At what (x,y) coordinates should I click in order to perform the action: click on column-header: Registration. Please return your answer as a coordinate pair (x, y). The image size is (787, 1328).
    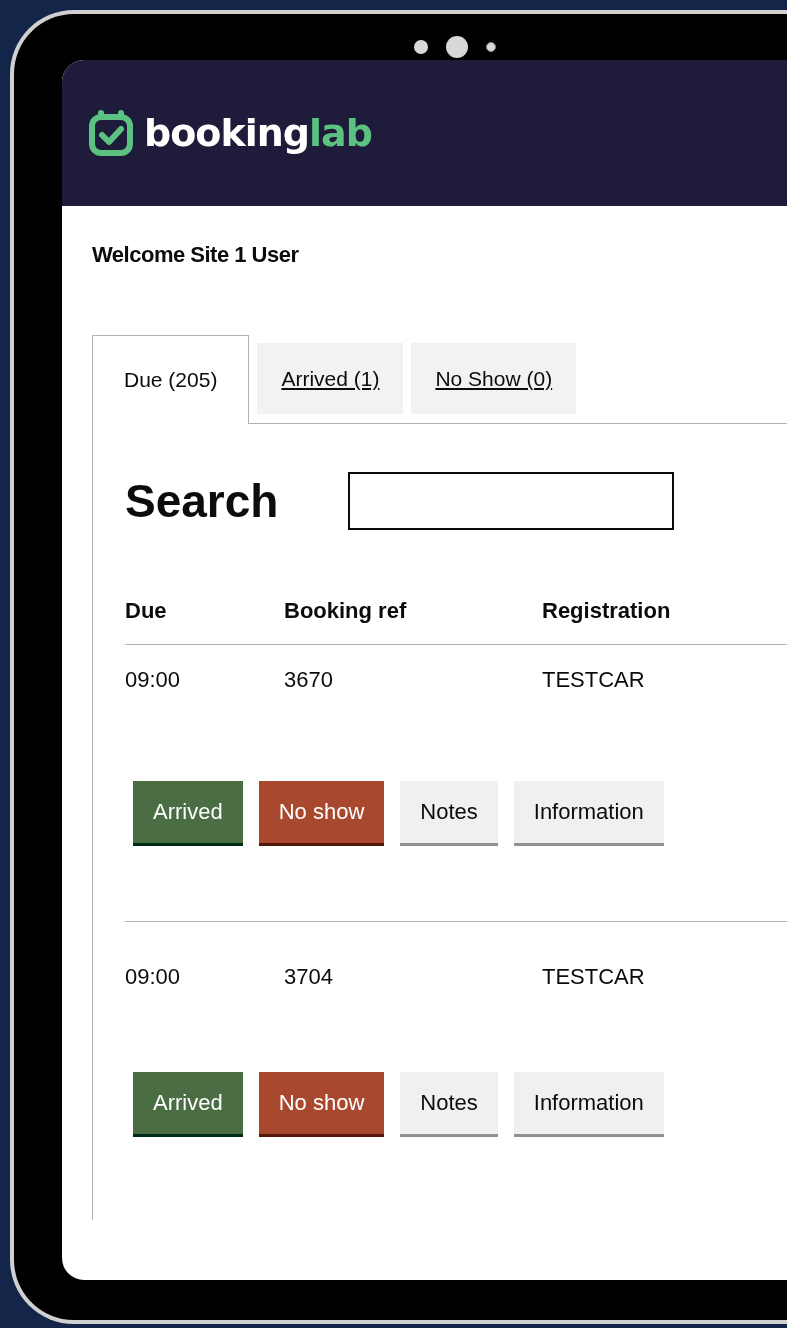
    Looking at the image, I should click on (607, 611).